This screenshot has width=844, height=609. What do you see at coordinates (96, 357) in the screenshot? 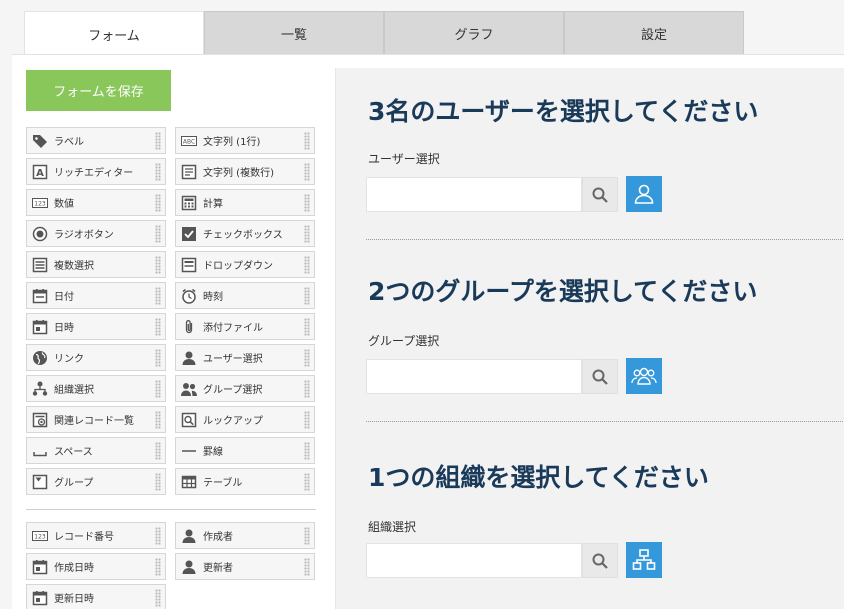
I see `palette-item-link: リンク` at bounding box center [96, 357].